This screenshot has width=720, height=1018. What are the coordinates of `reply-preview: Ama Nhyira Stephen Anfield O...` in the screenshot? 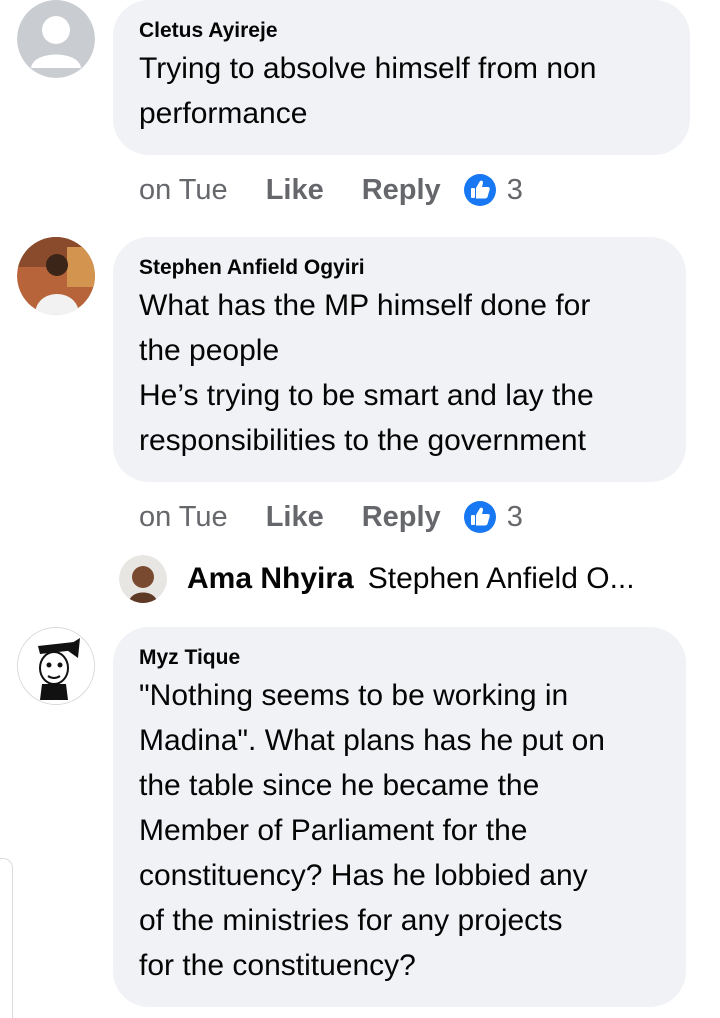 It's located at (377, 579).